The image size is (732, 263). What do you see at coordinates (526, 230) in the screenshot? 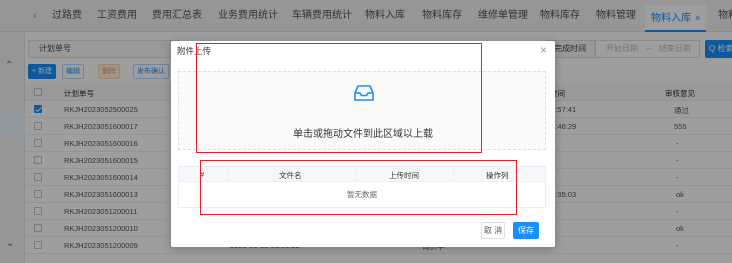
I see `save-button: 保存` at bounding box center [526, 230].